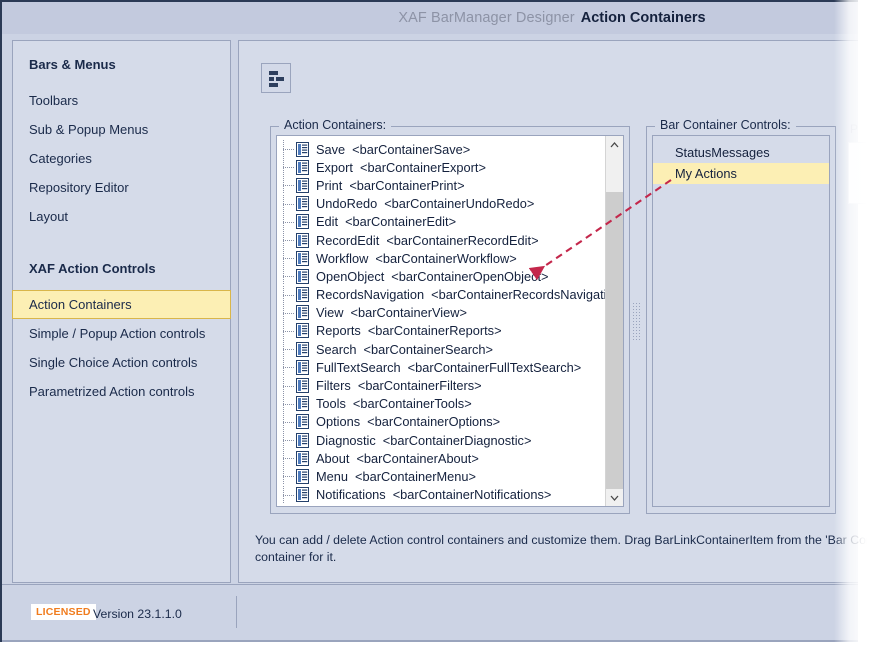 The height and width of the screenshot is (648, 870). I want to click on action-container-name: Export, so click(334, 167).